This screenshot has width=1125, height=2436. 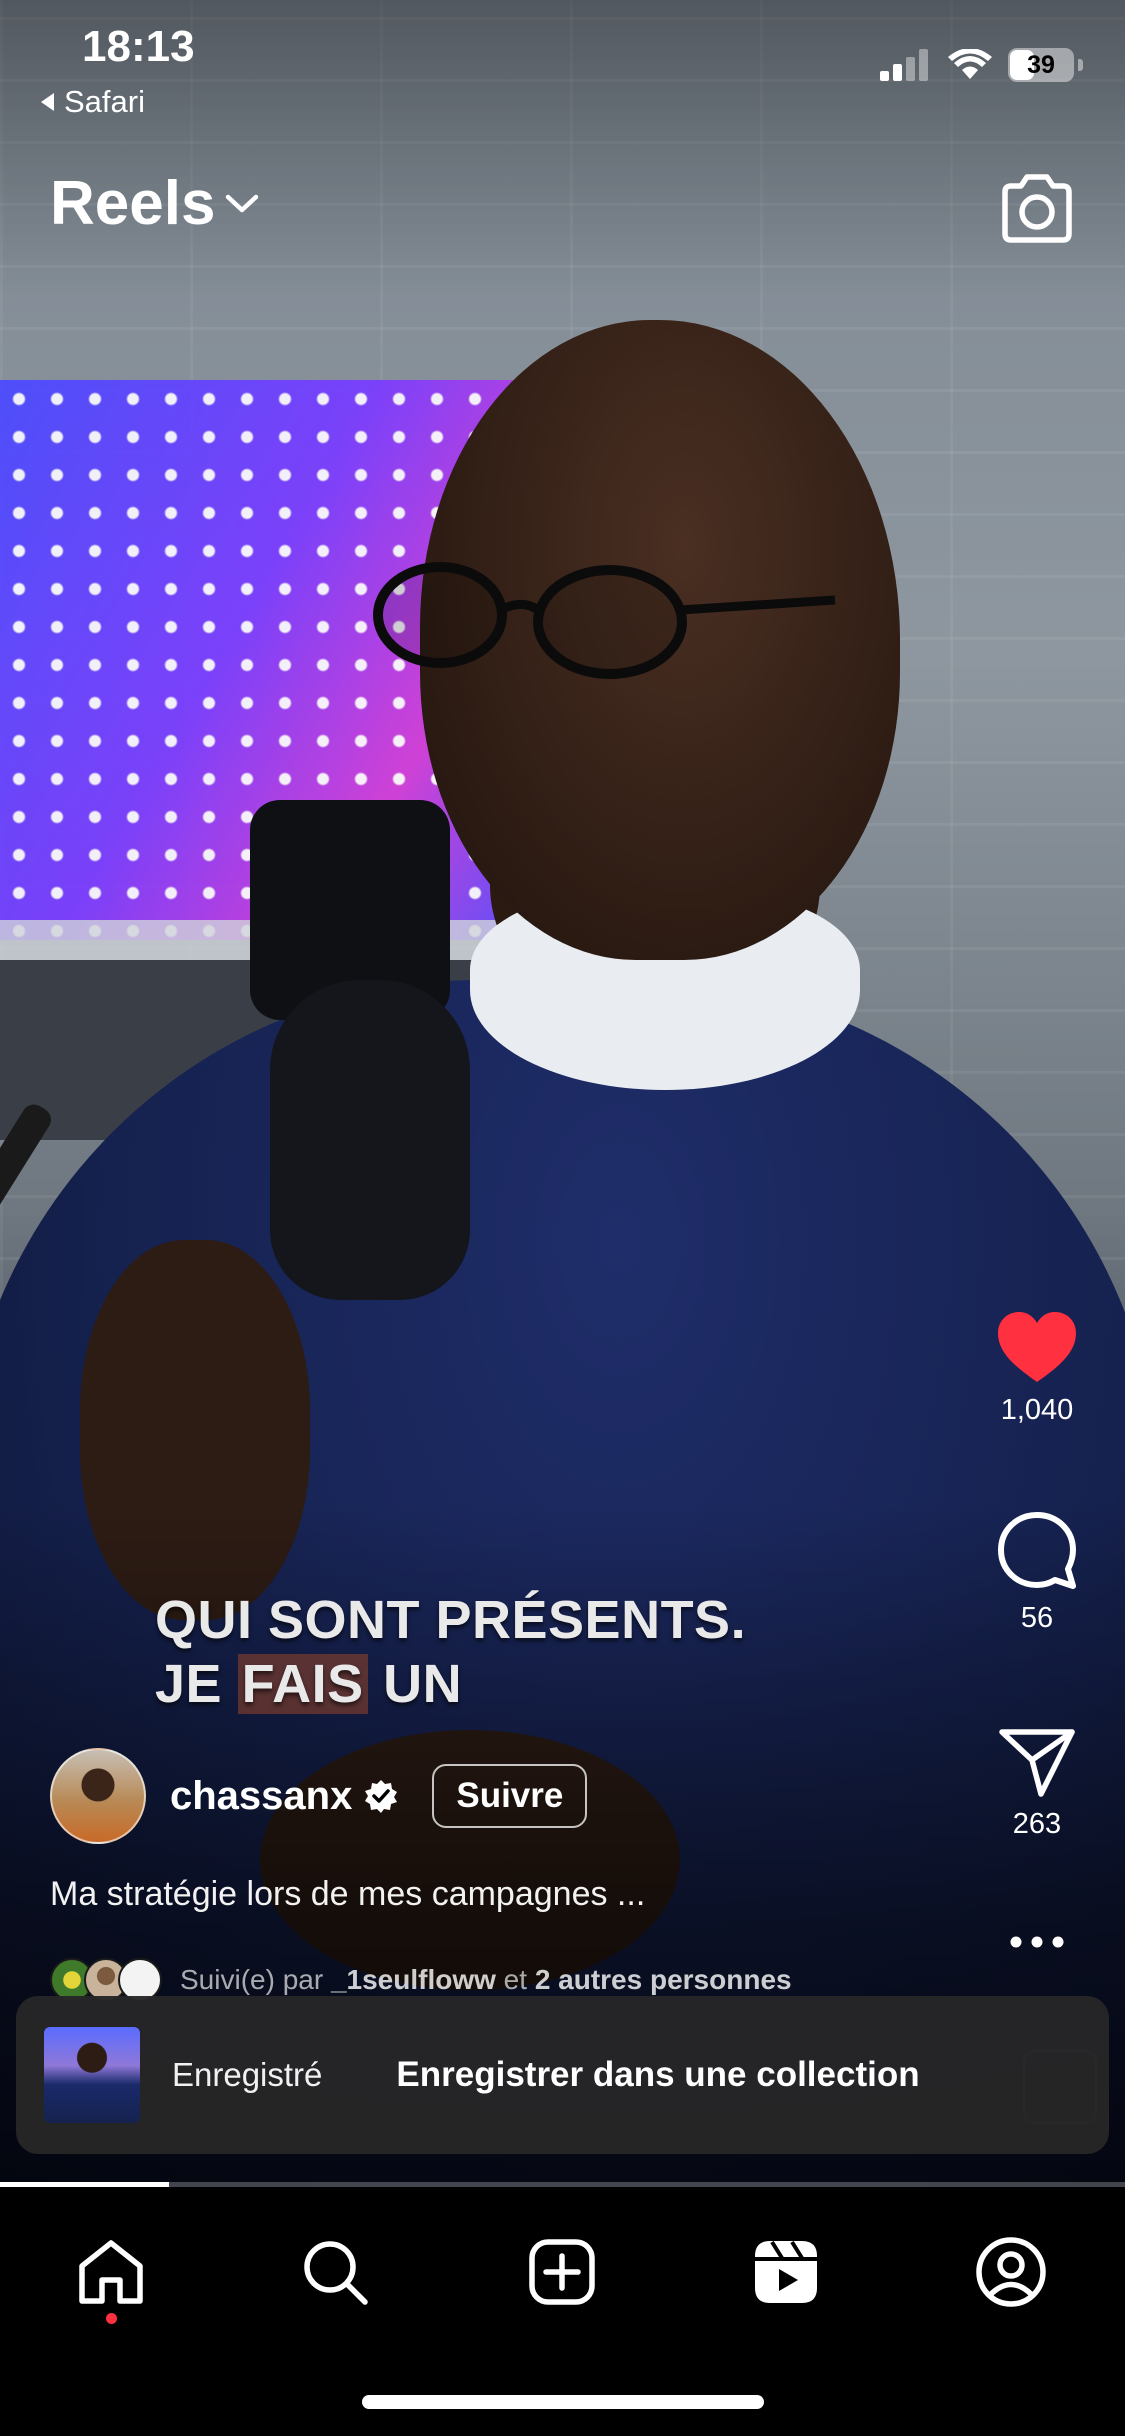 What do you see at coordinates (657, 2075) in the screenshot?
I see `save-to-collection-button: Enregistrer dans une collection` at bounding box center [657, 2075].